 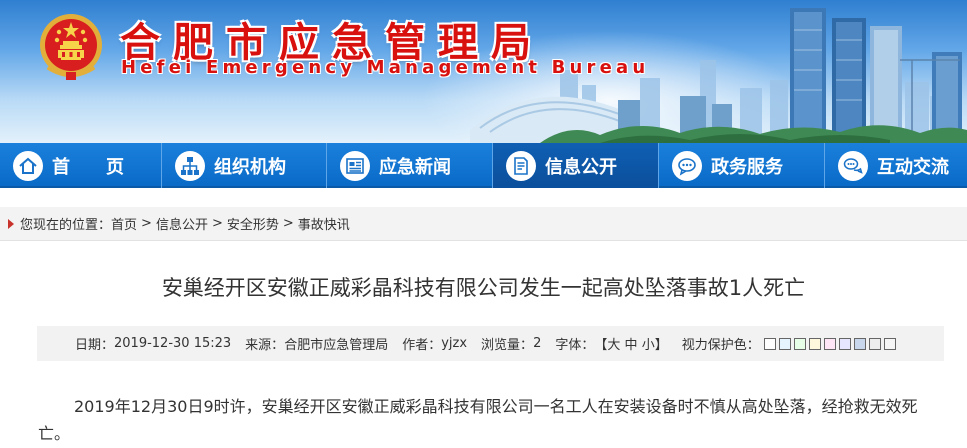 I want to click on breadcrumb-link-accident-news: 事故快讯, so click(x=324, y=223).